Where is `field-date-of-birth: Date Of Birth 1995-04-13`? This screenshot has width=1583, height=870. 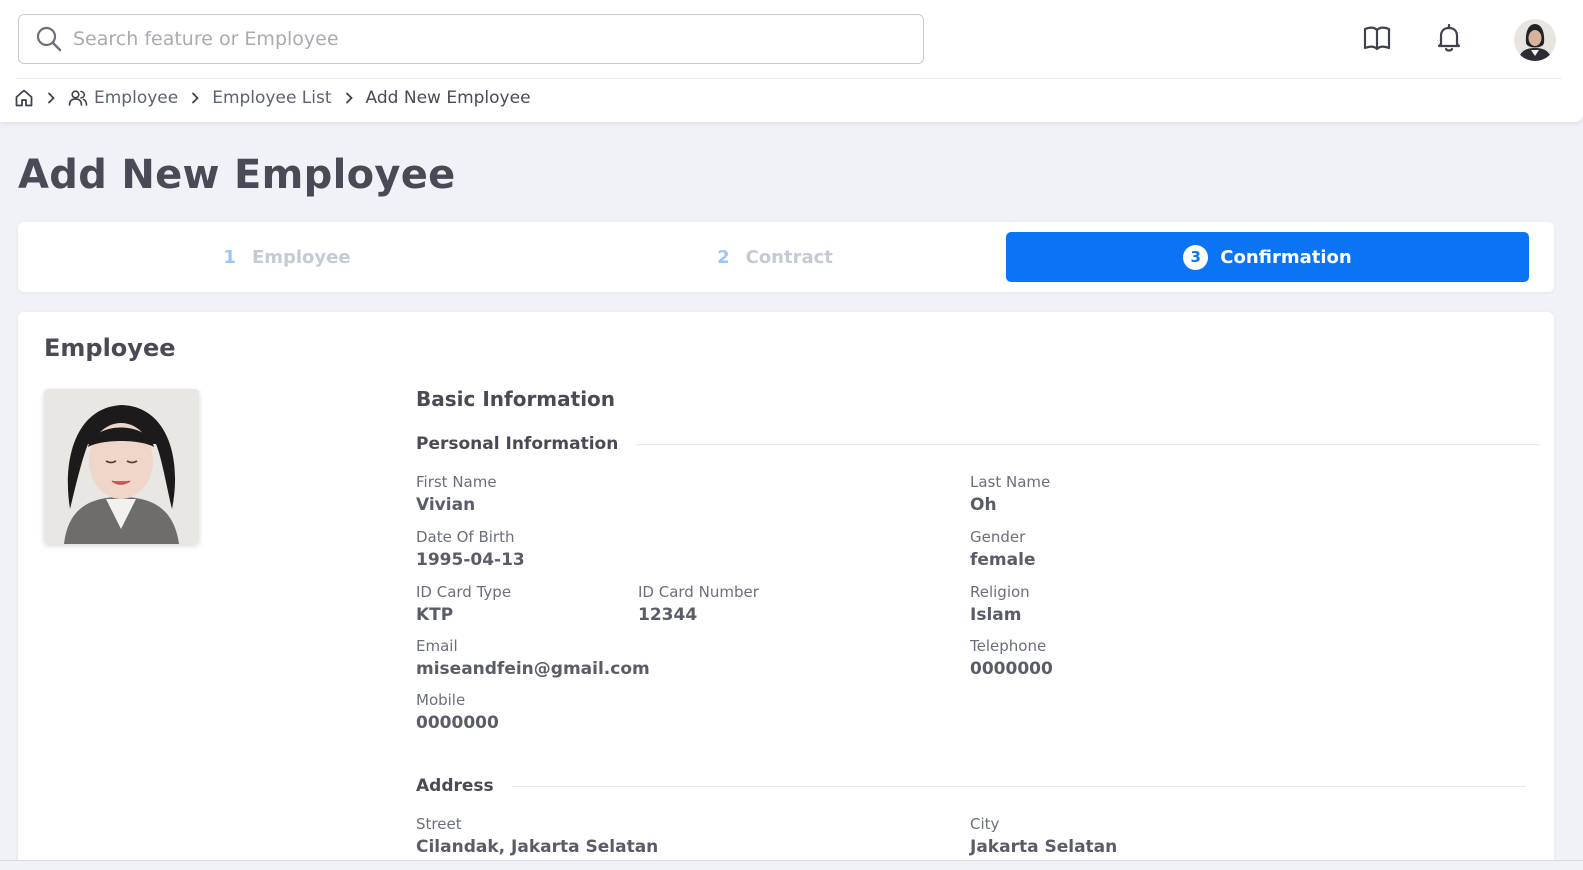 field-date-of-birth: Date Of Birth 1995-04-13 is located at coordinates (470, 549).